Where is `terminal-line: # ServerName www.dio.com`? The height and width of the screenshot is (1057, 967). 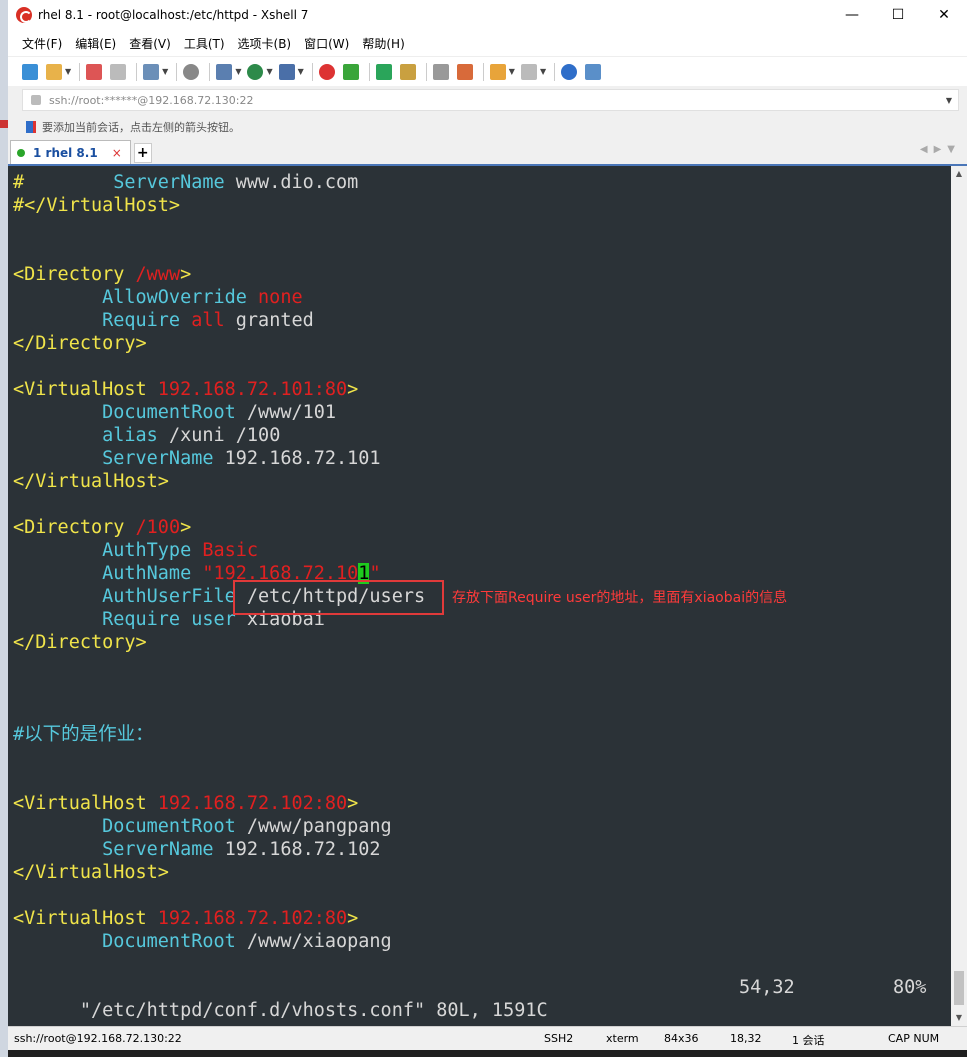 terminal-line: # ServerName www.dio.com is located at coordinates (219, 182).